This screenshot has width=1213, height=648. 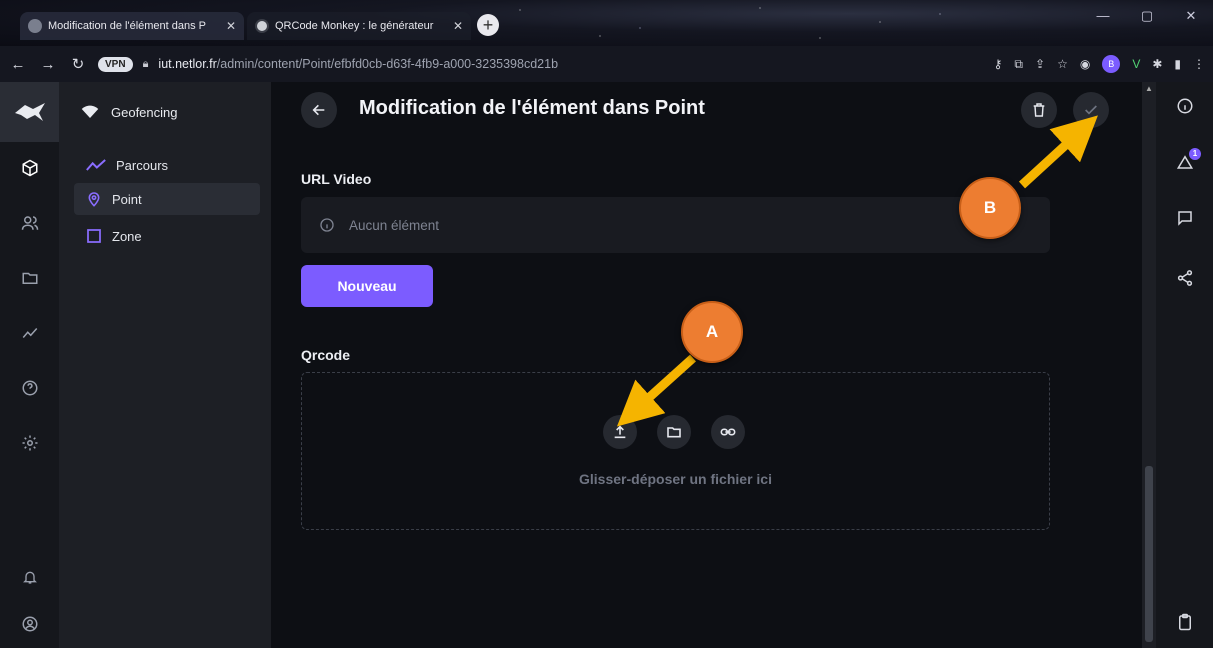 I want to click on nav-item-parcours: Parcours, so click(x=167, y=165).